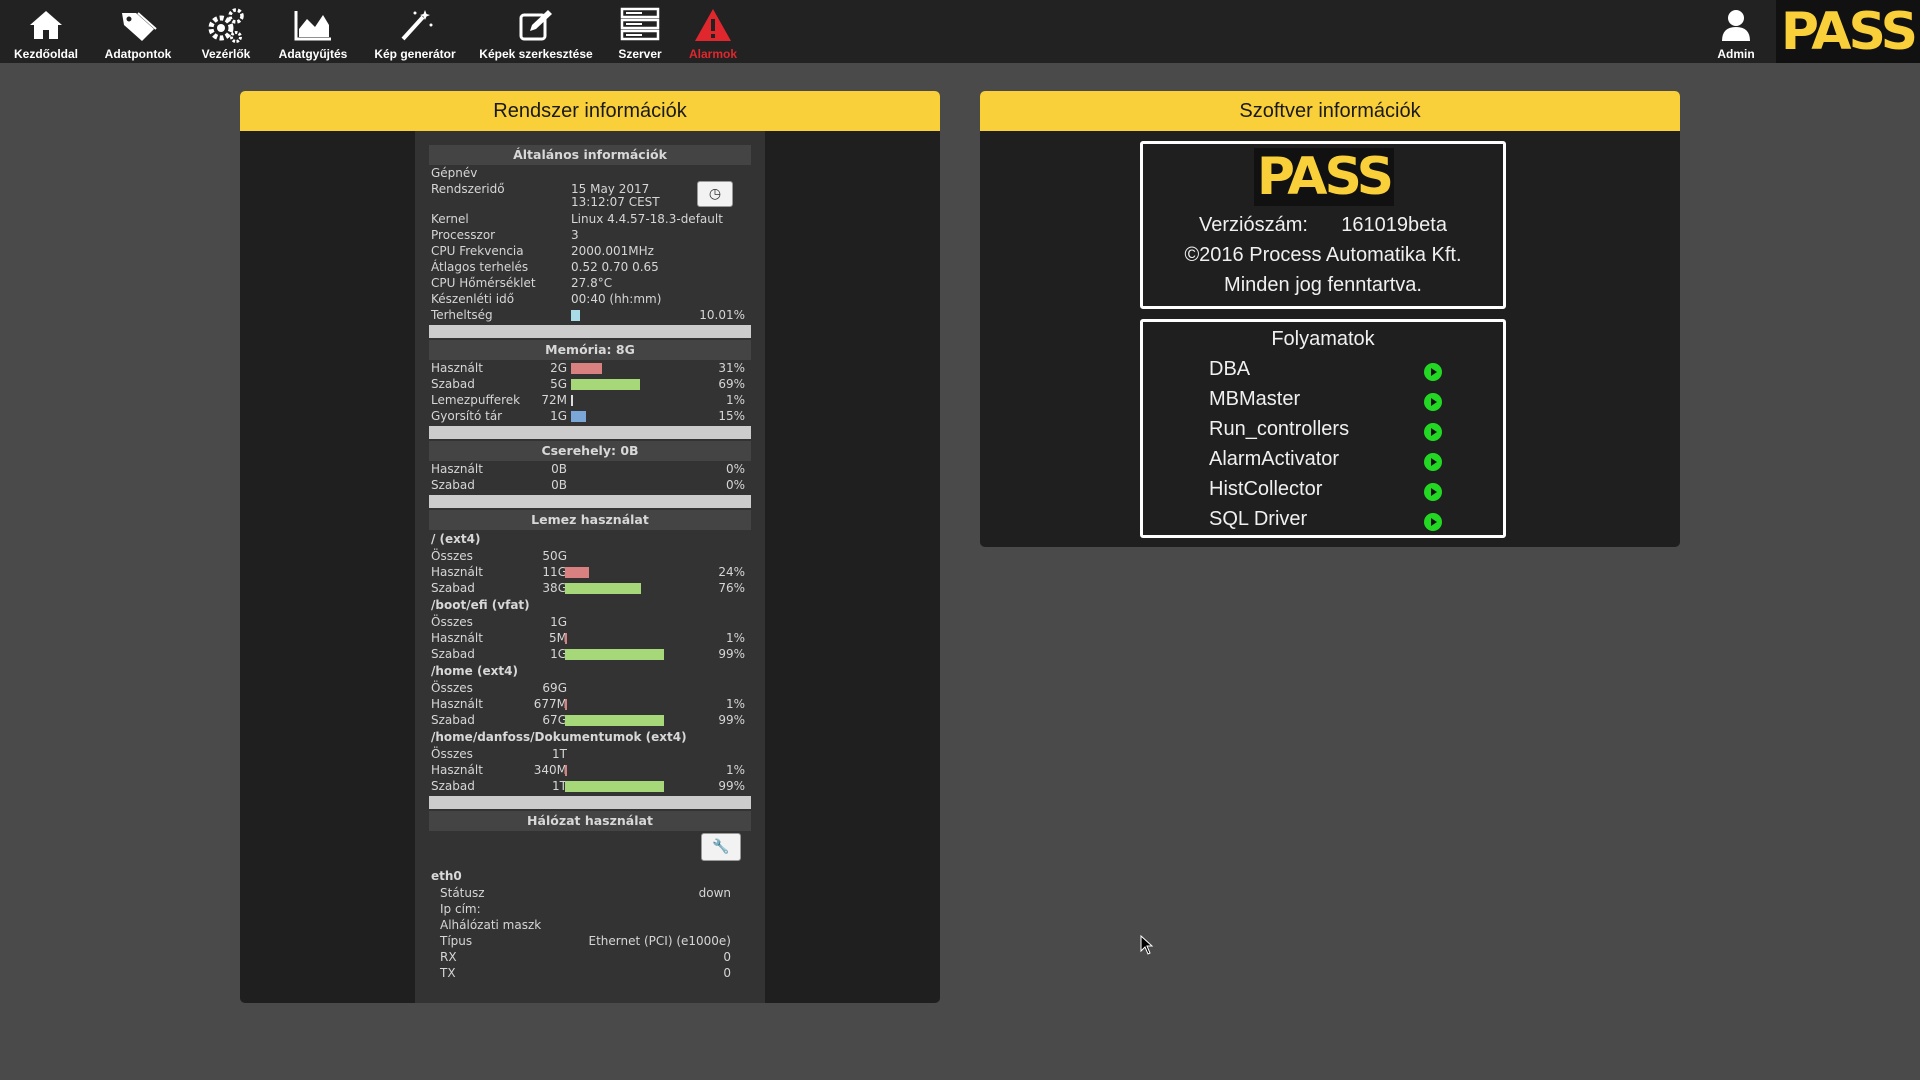 Image resolution: width=1920 pixels, height=1080 pixels. What do you see at coordinates (1266, 489) in the screenshot?
I see `process-name: HistCollector` at bounding box center [1266, 489].